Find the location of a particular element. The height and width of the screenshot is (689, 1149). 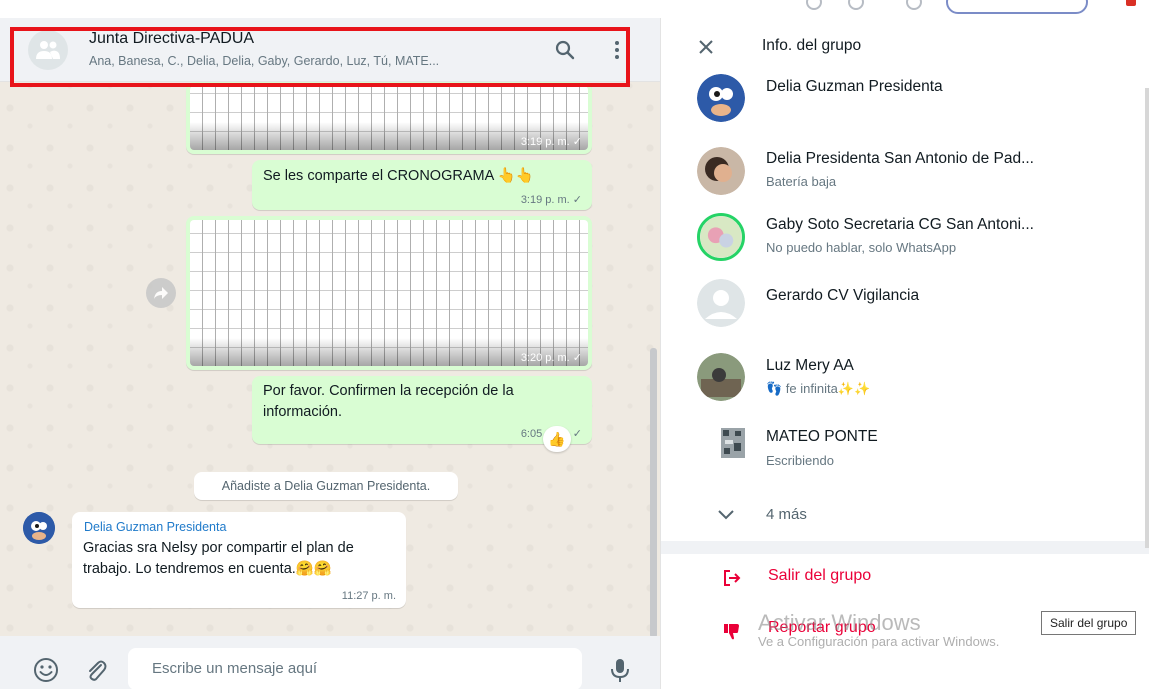

browser-profile-pill is located at coordinates (1017, 7).